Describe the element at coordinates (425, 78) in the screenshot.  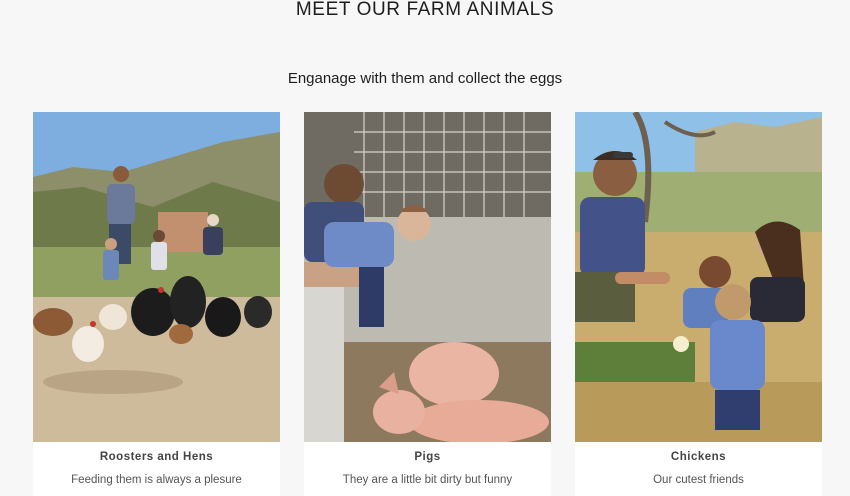
I see `section-subtitle: Enganage with them and collect the eggs` at that location.